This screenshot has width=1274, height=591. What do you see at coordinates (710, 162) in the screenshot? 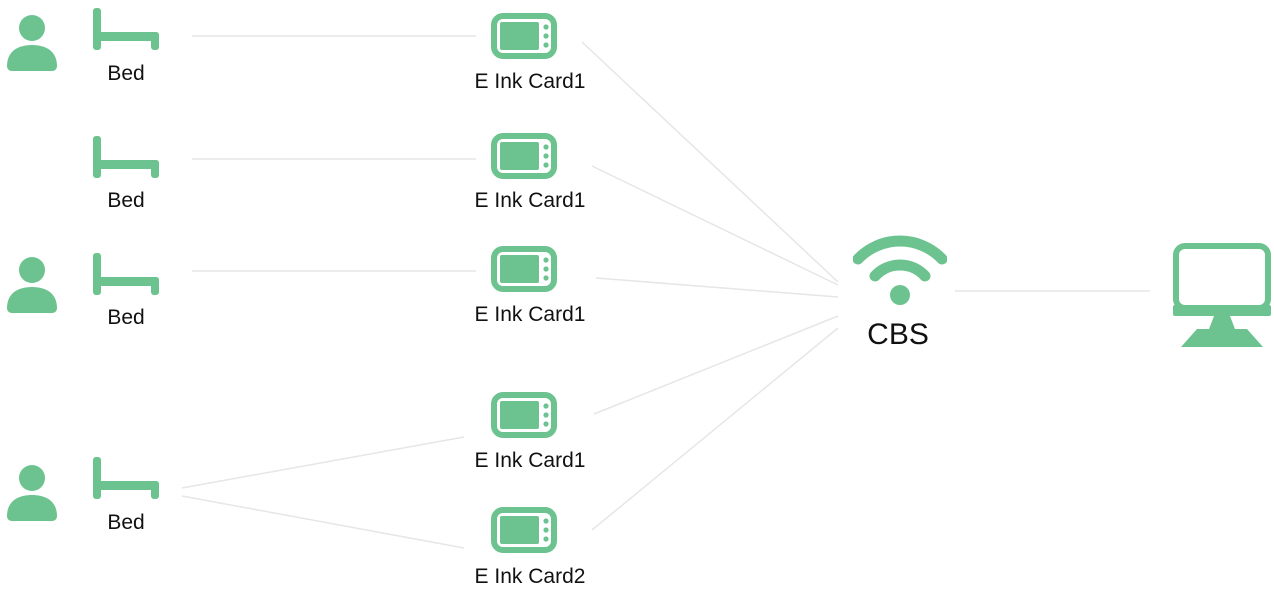
I see `link-card1-cbs` at bounding box center [710, 162].